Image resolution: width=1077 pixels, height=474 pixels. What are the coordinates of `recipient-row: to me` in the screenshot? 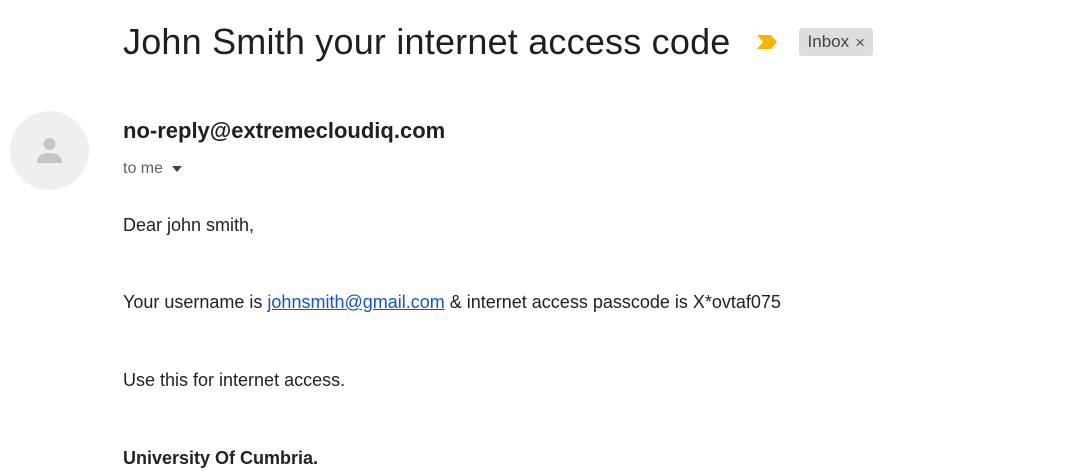 It's located at (153, 169).